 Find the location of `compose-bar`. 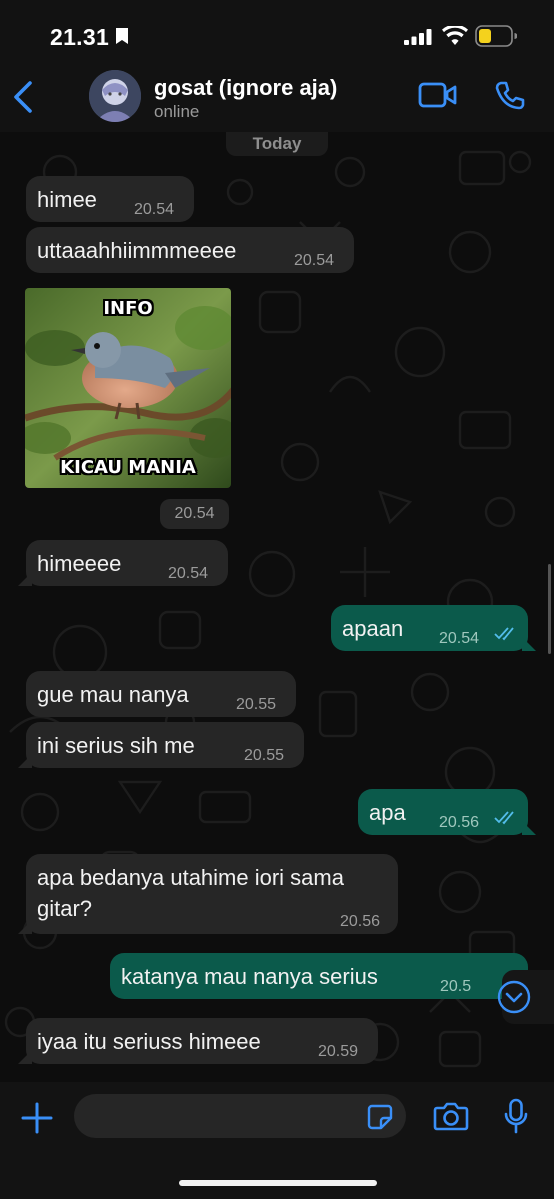

compose-bar is located at coordinates (277, 1140).